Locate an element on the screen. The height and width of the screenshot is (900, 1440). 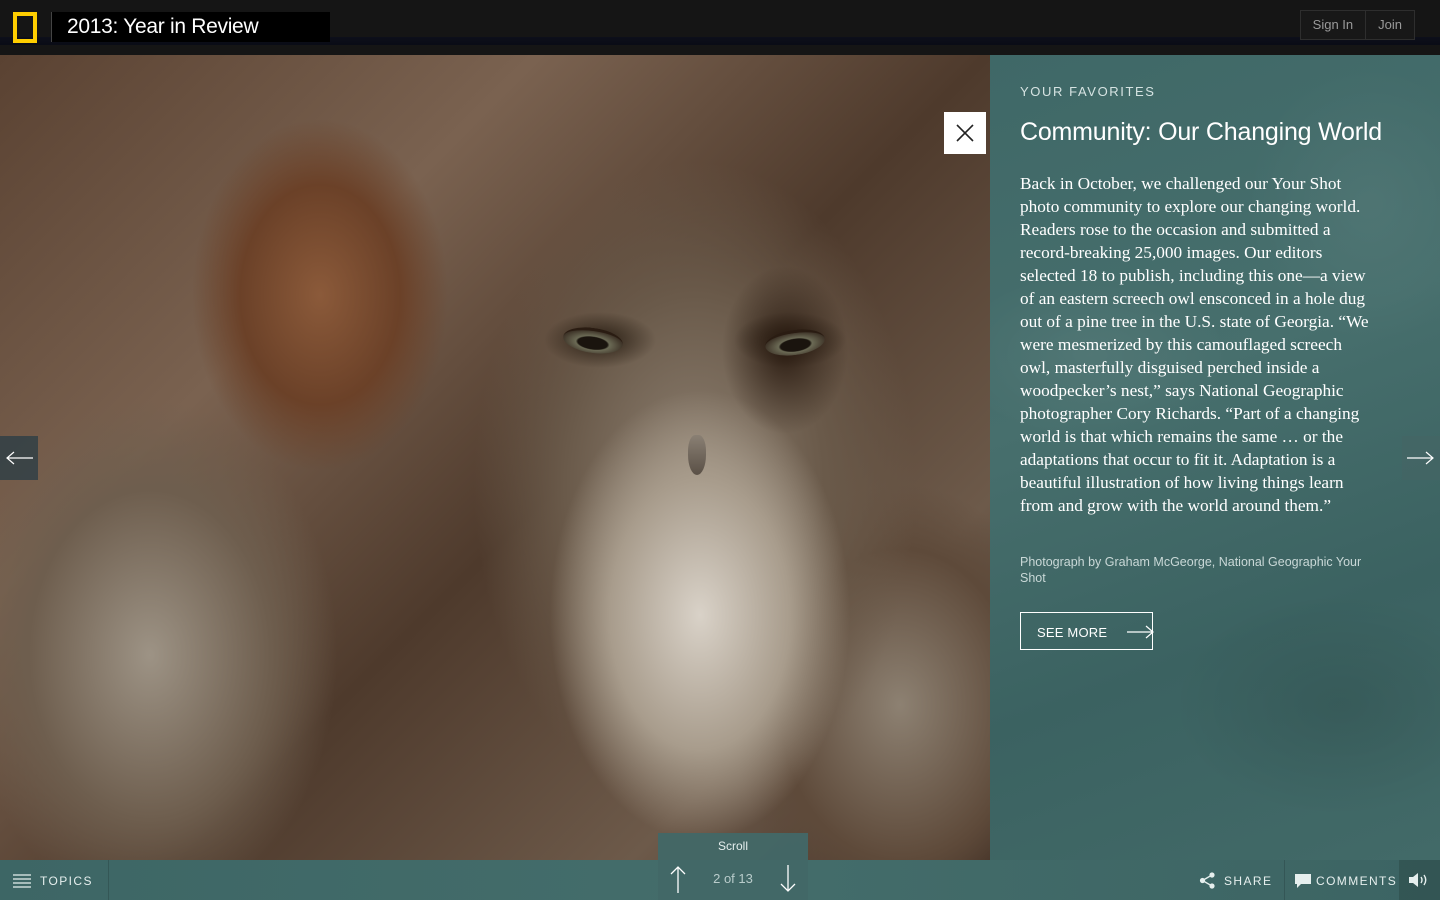
title-box: 2013: Year in Review is located at coordinates (190, 27).